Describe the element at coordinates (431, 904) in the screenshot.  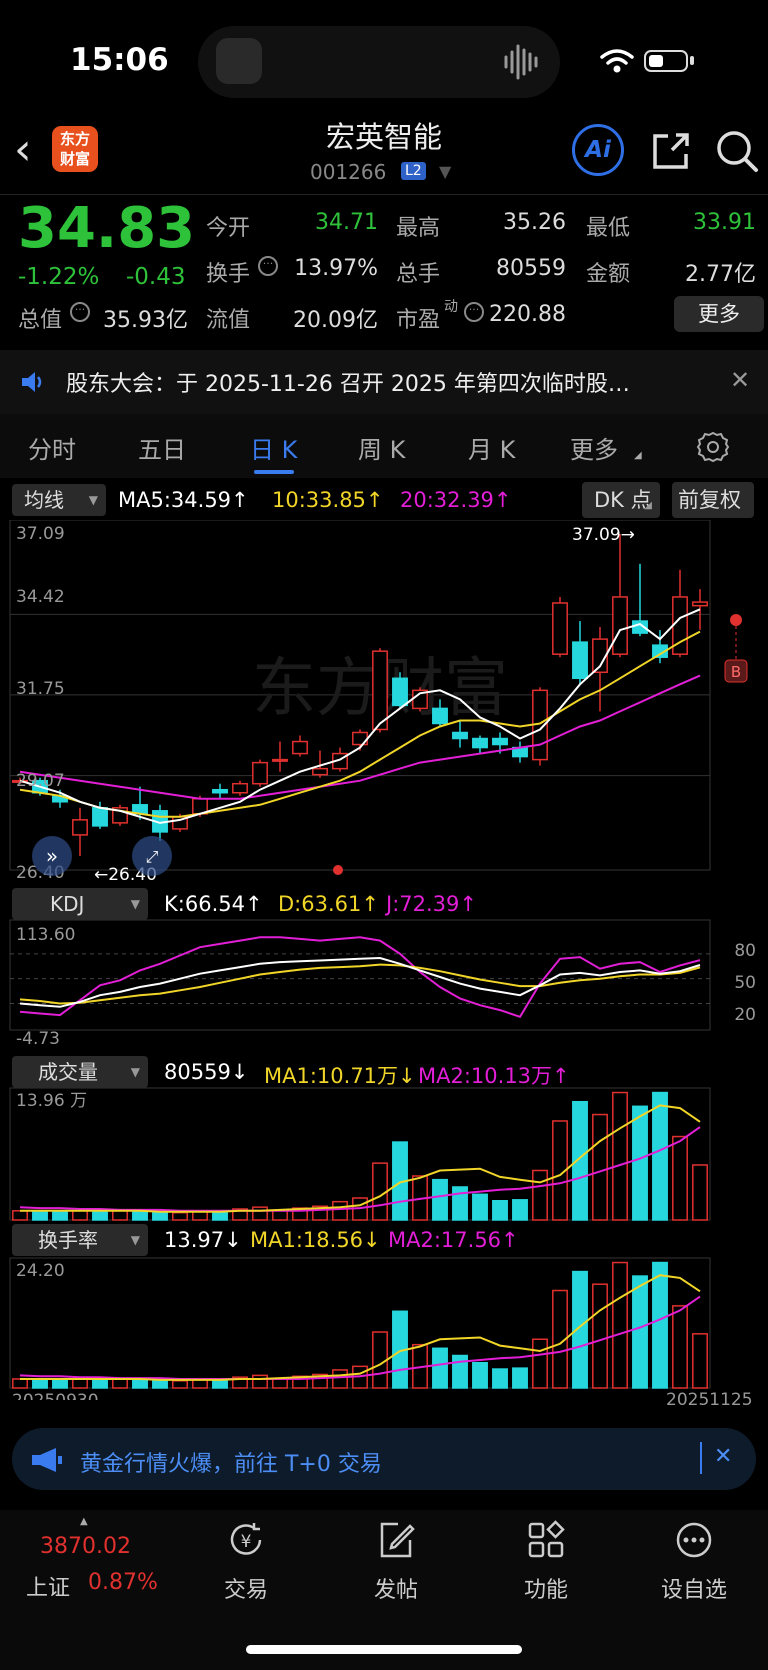
I see `kdj-j-value: J:72.39↑` at that location.